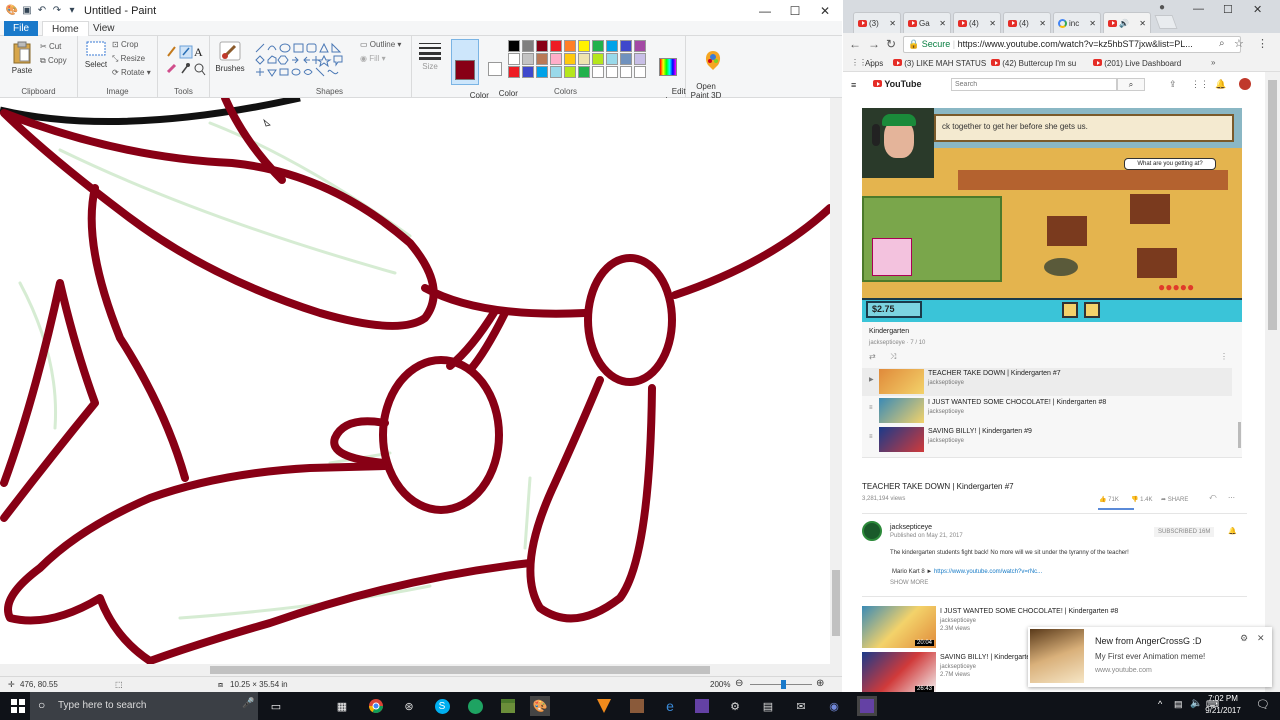  I want to click on bookmark-star-icon: ☆, so click(1239, 43).